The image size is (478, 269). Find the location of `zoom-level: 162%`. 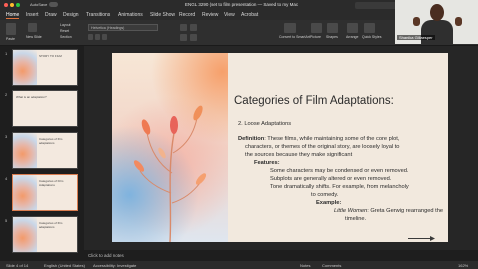

zoom-level: 162% is located at coordinates (463, 265).